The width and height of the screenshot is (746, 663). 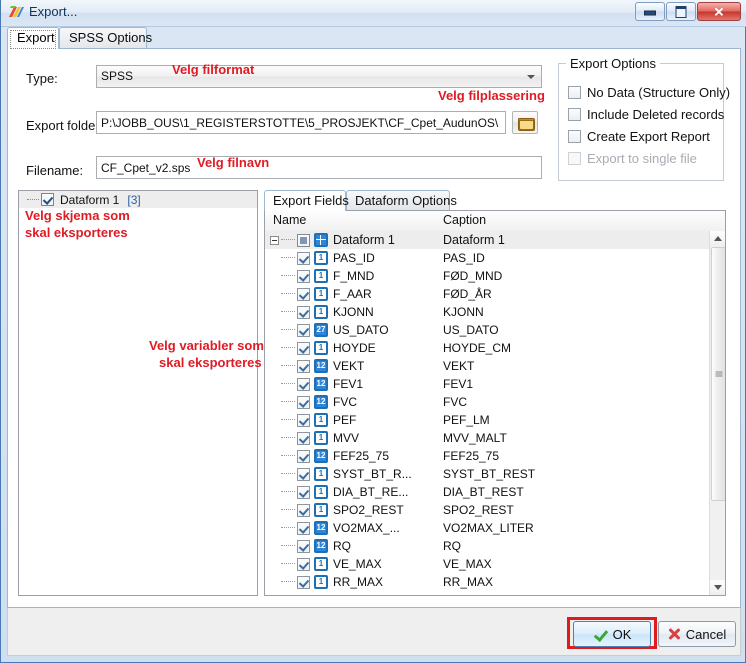 I want to click on table-row: 12 FEV1 FEV1, so click(x=487, y=384).